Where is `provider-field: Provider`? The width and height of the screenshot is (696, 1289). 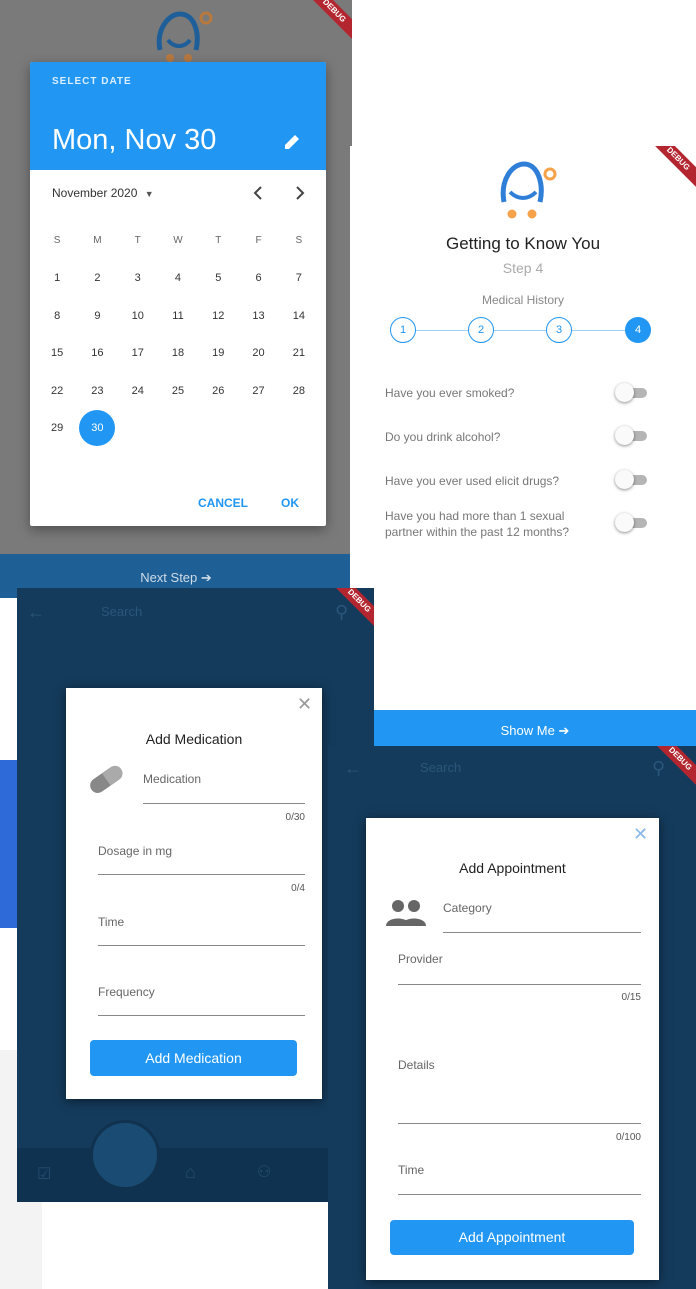 provider-field: Provider is located at coordinates (420, 959).